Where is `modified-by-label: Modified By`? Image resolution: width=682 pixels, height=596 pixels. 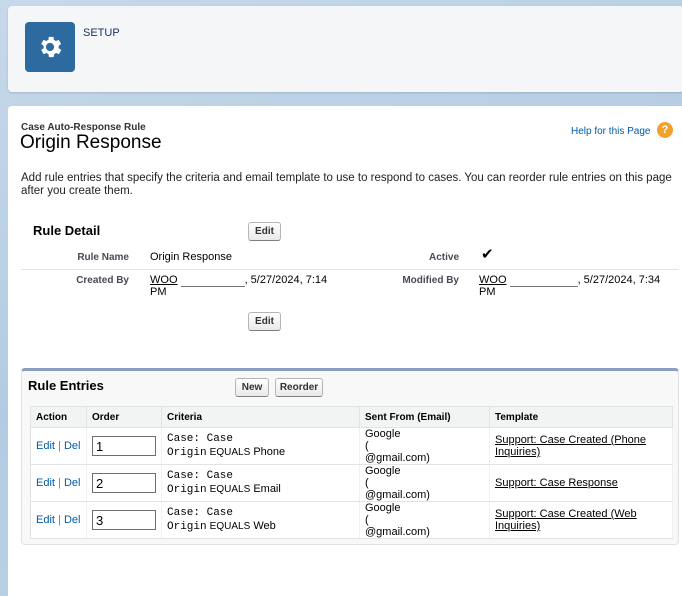 modified-by-label: Modified By is located at coordinates (430, 280).